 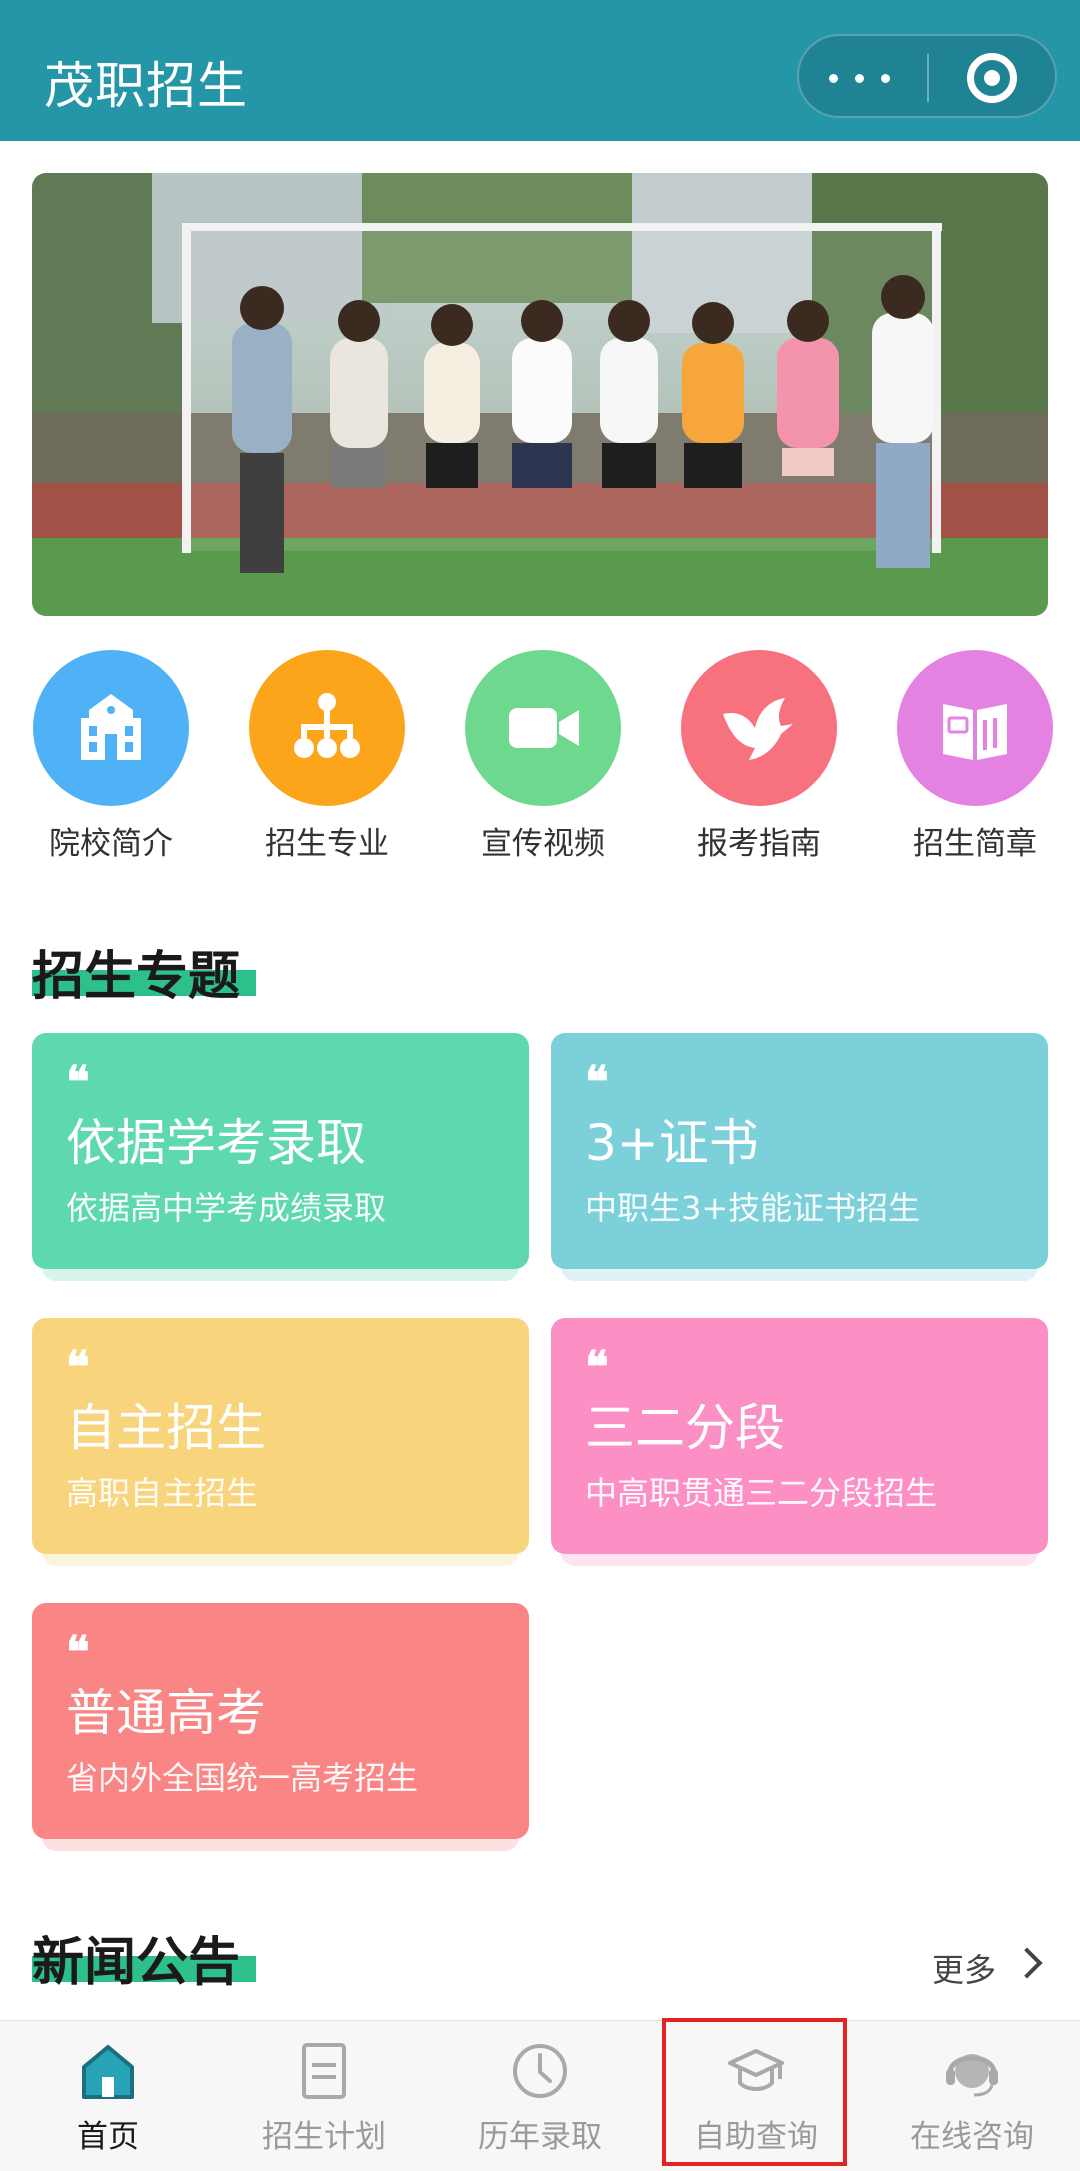 I want to click on org-tree-icon, so click(x=327, y=728).